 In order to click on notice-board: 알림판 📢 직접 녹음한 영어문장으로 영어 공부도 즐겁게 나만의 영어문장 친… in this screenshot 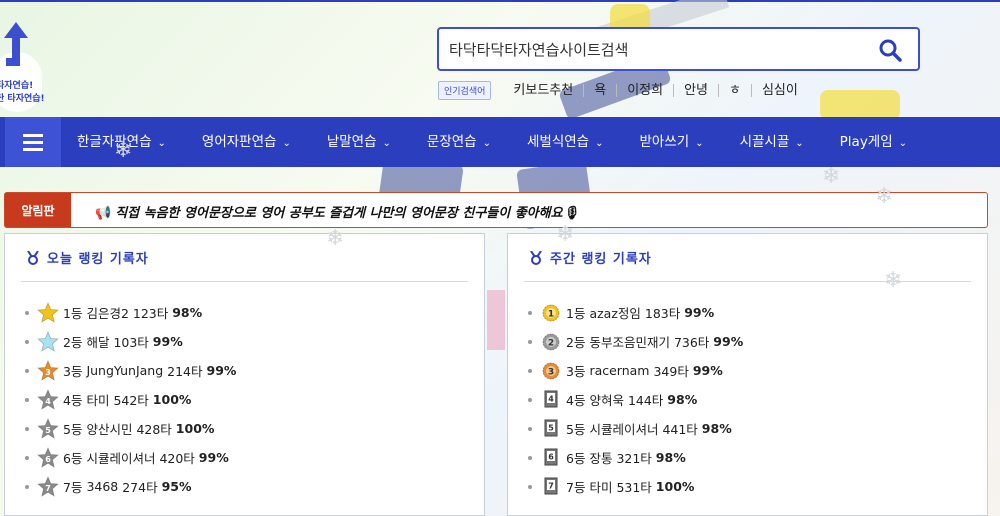, I will do `click(496, 210)`.